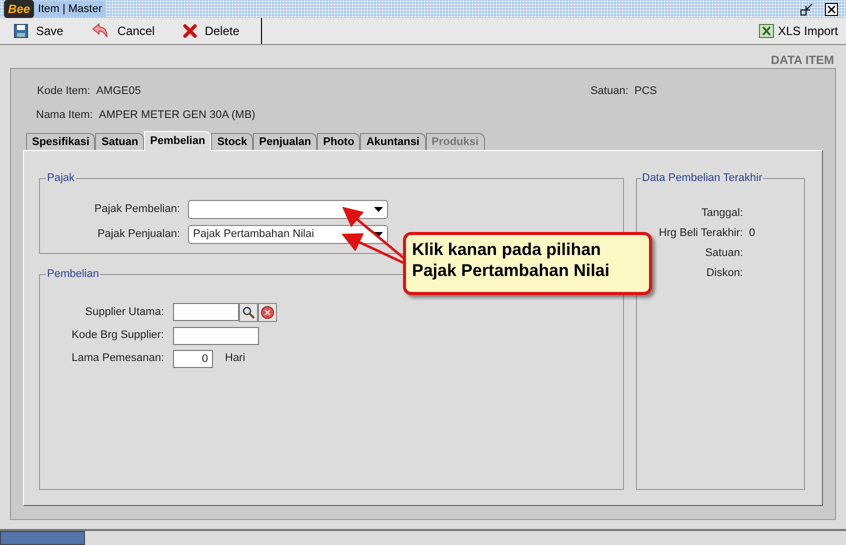 The height and width of the screenshot is (545, 846). Describe the element at coordinates (766, 31) in the screenshot. I see `spreadsheet-icon` at that location.